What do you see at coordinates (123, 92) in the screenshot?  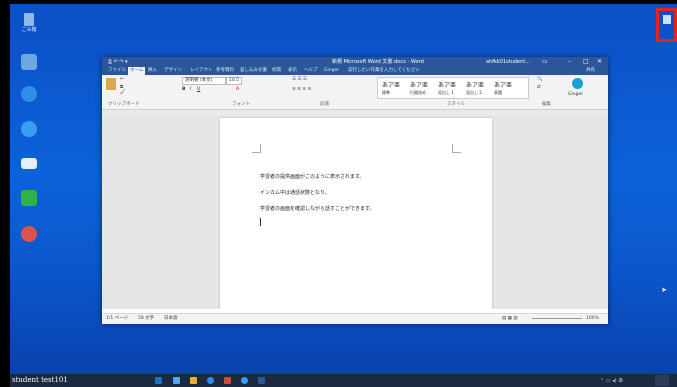 I see `format-painter-icon: 🖌` at bounding box center [123, 92].